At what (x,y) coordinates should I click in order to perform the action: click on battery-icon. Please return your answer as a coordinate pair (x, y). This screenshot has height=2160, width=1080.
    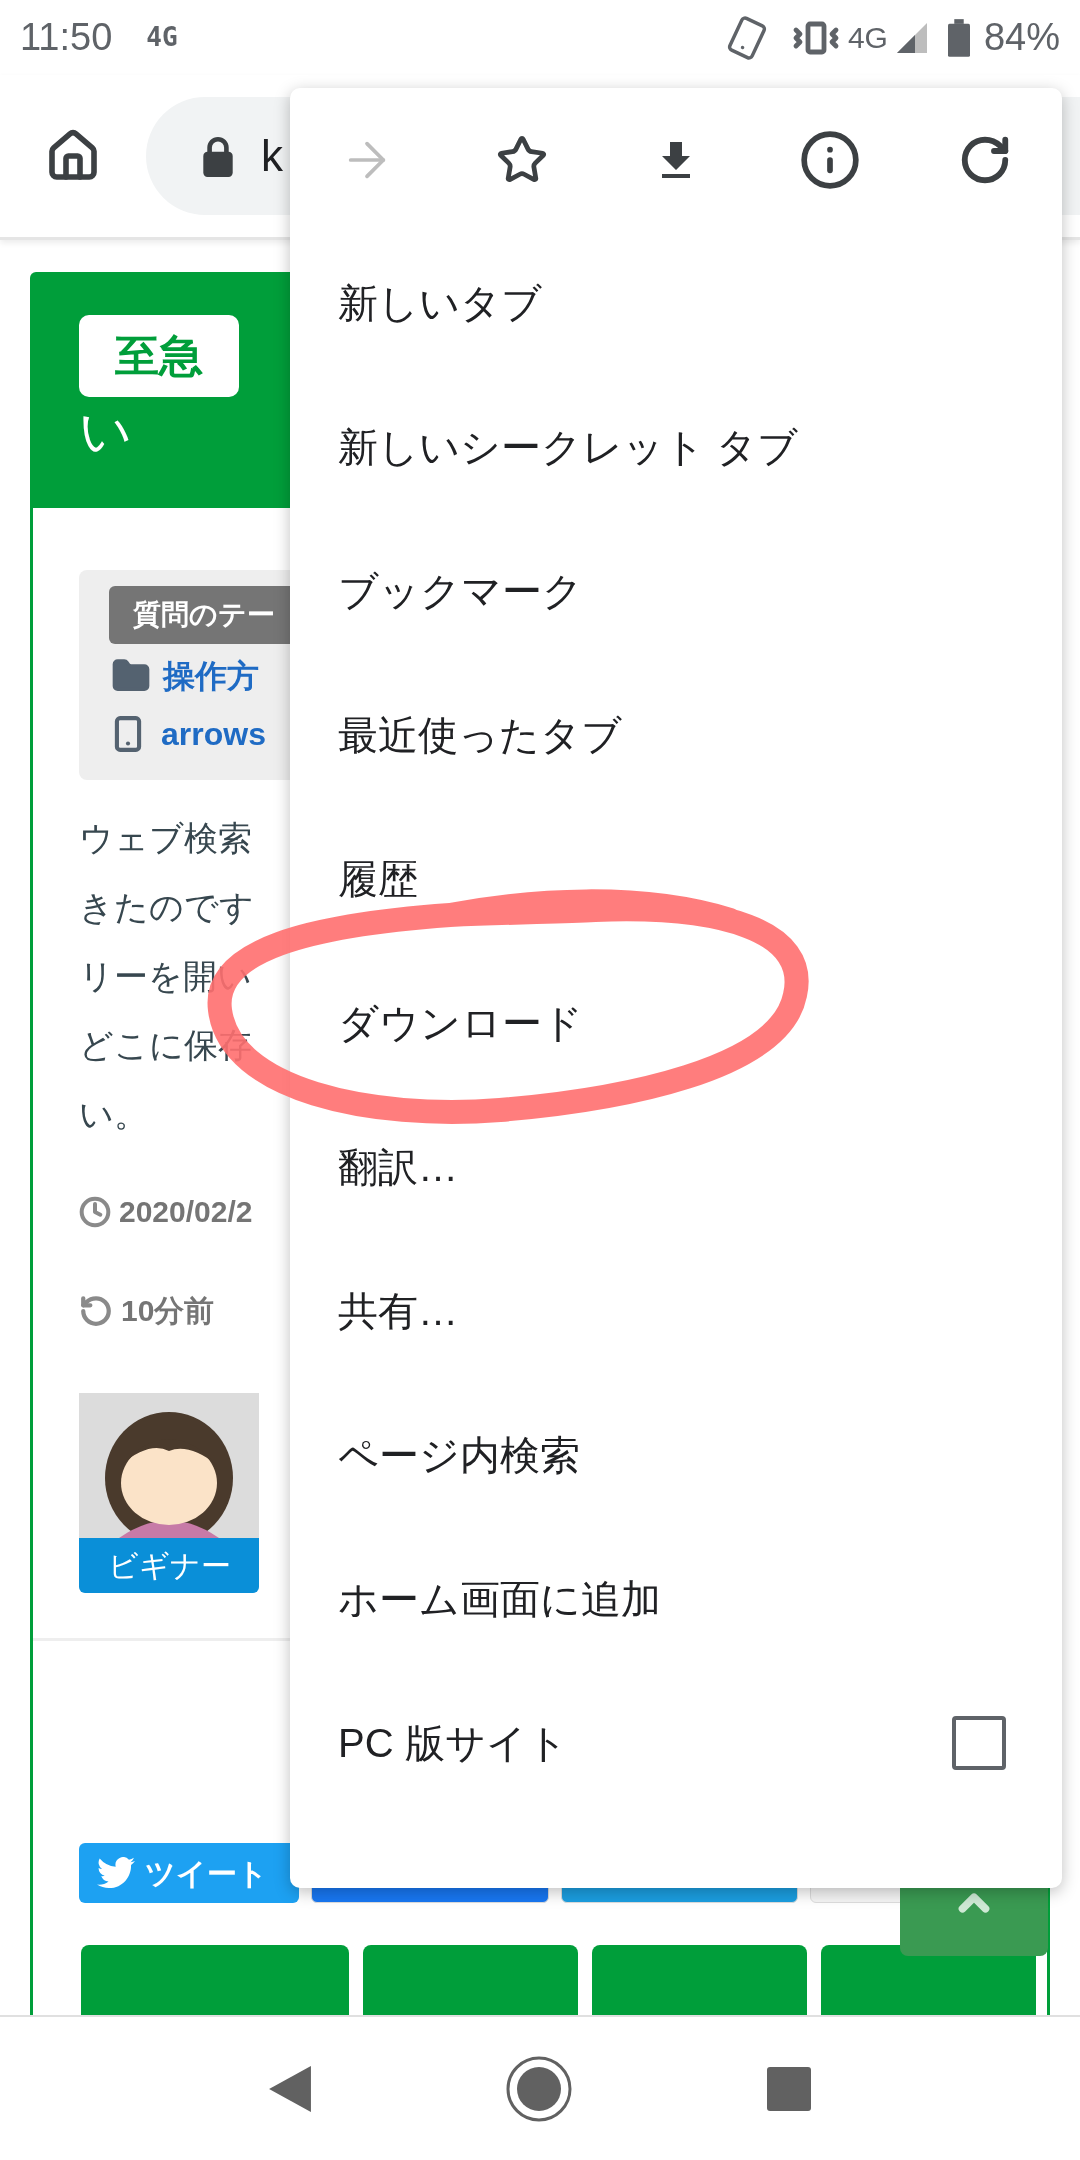
    Looking at the image, I should click on (958, 37).